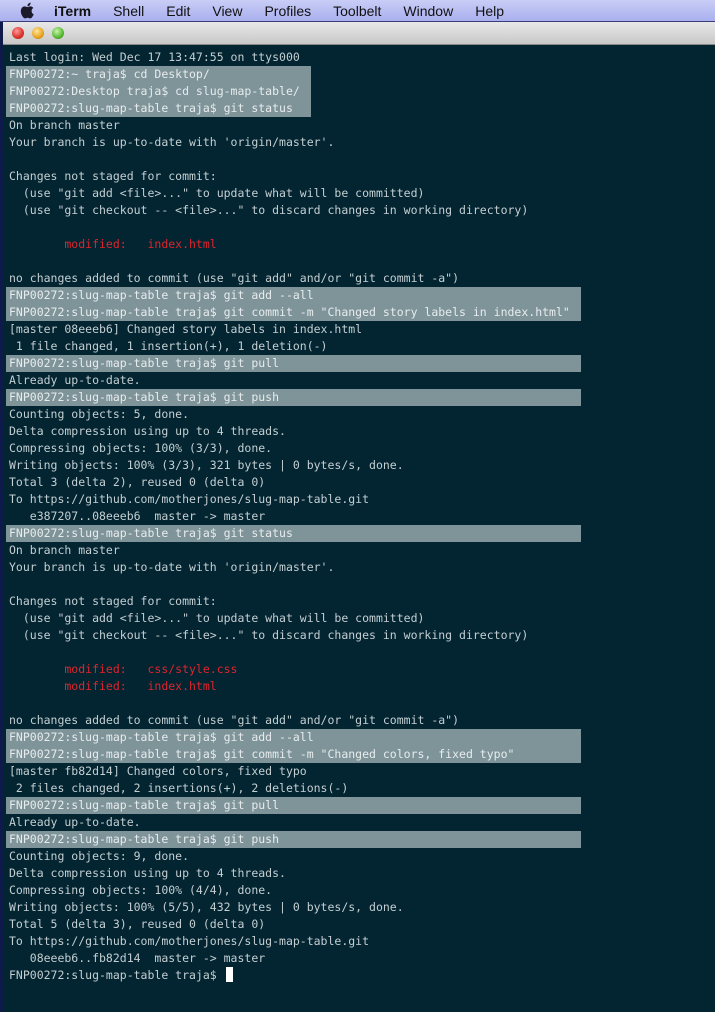 The height and width of the screenshot is (1012, 715). Describe the element at coordinates (227, 11) in the screenshot. I see `menu-item-view: View` at that location.